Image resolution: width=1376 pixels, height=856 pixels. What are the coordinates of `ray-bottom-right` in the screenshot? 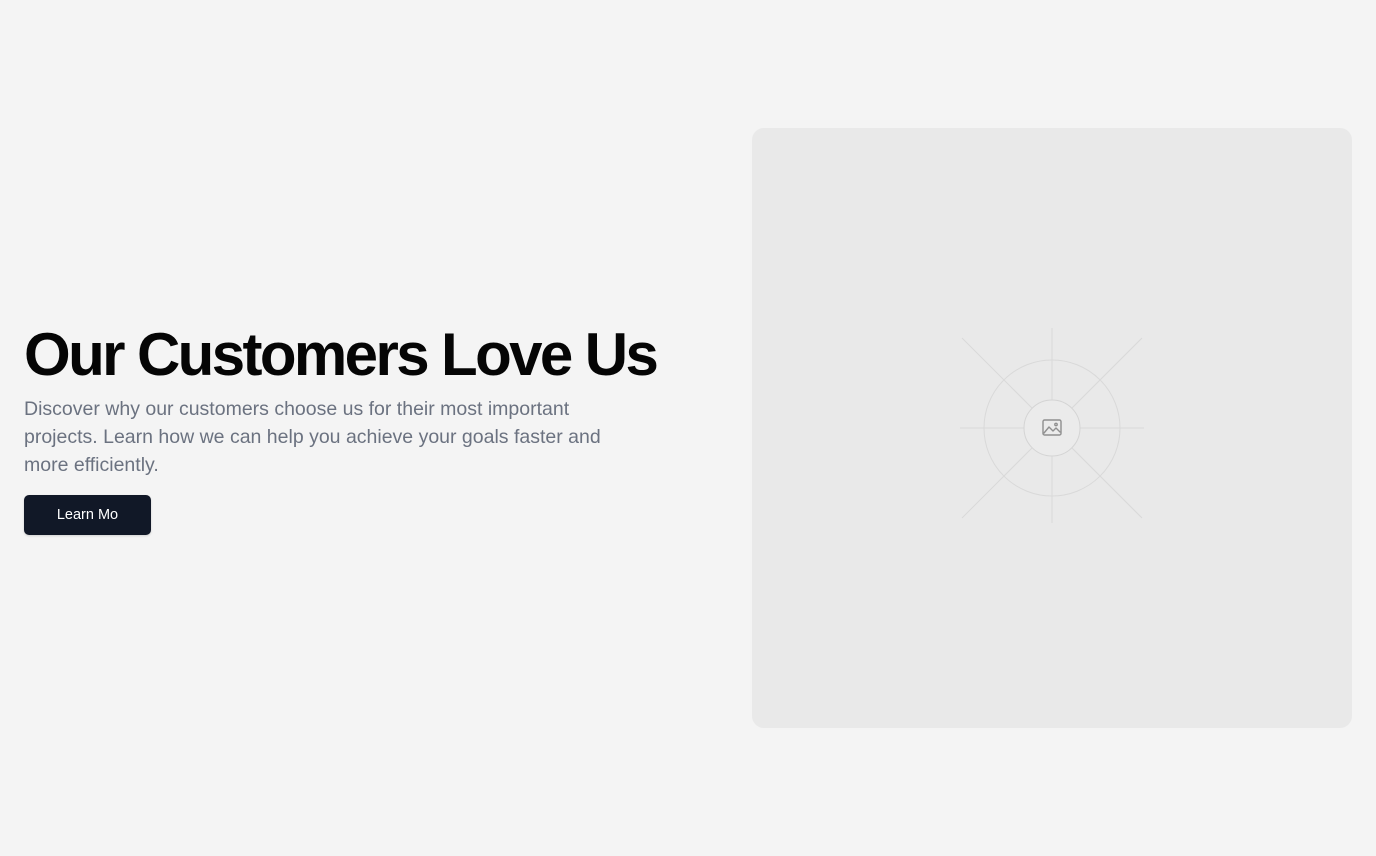 It's located at (1107, 483).